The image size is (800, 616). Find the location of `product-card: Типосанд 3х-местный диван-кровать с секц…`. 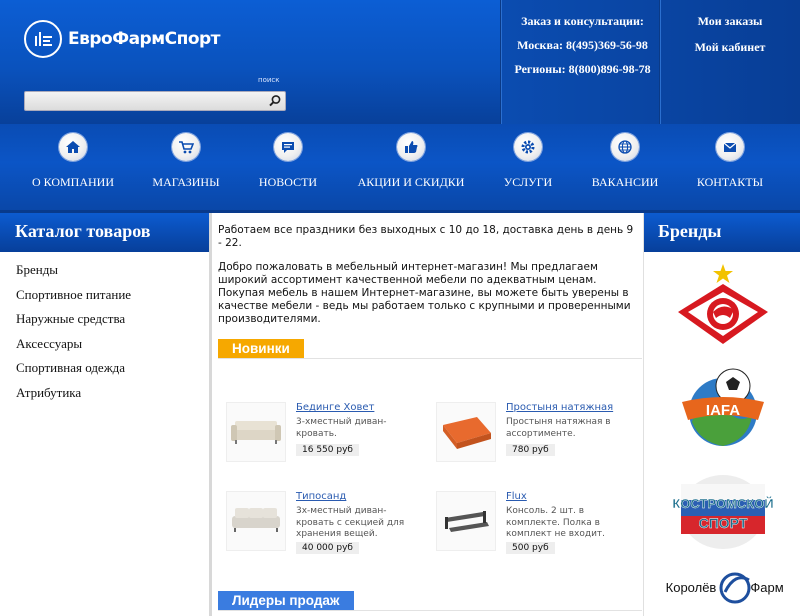

product-card: Типосанд 3х-местный диван-кровать с секц… is located at coordinates (326, 528).